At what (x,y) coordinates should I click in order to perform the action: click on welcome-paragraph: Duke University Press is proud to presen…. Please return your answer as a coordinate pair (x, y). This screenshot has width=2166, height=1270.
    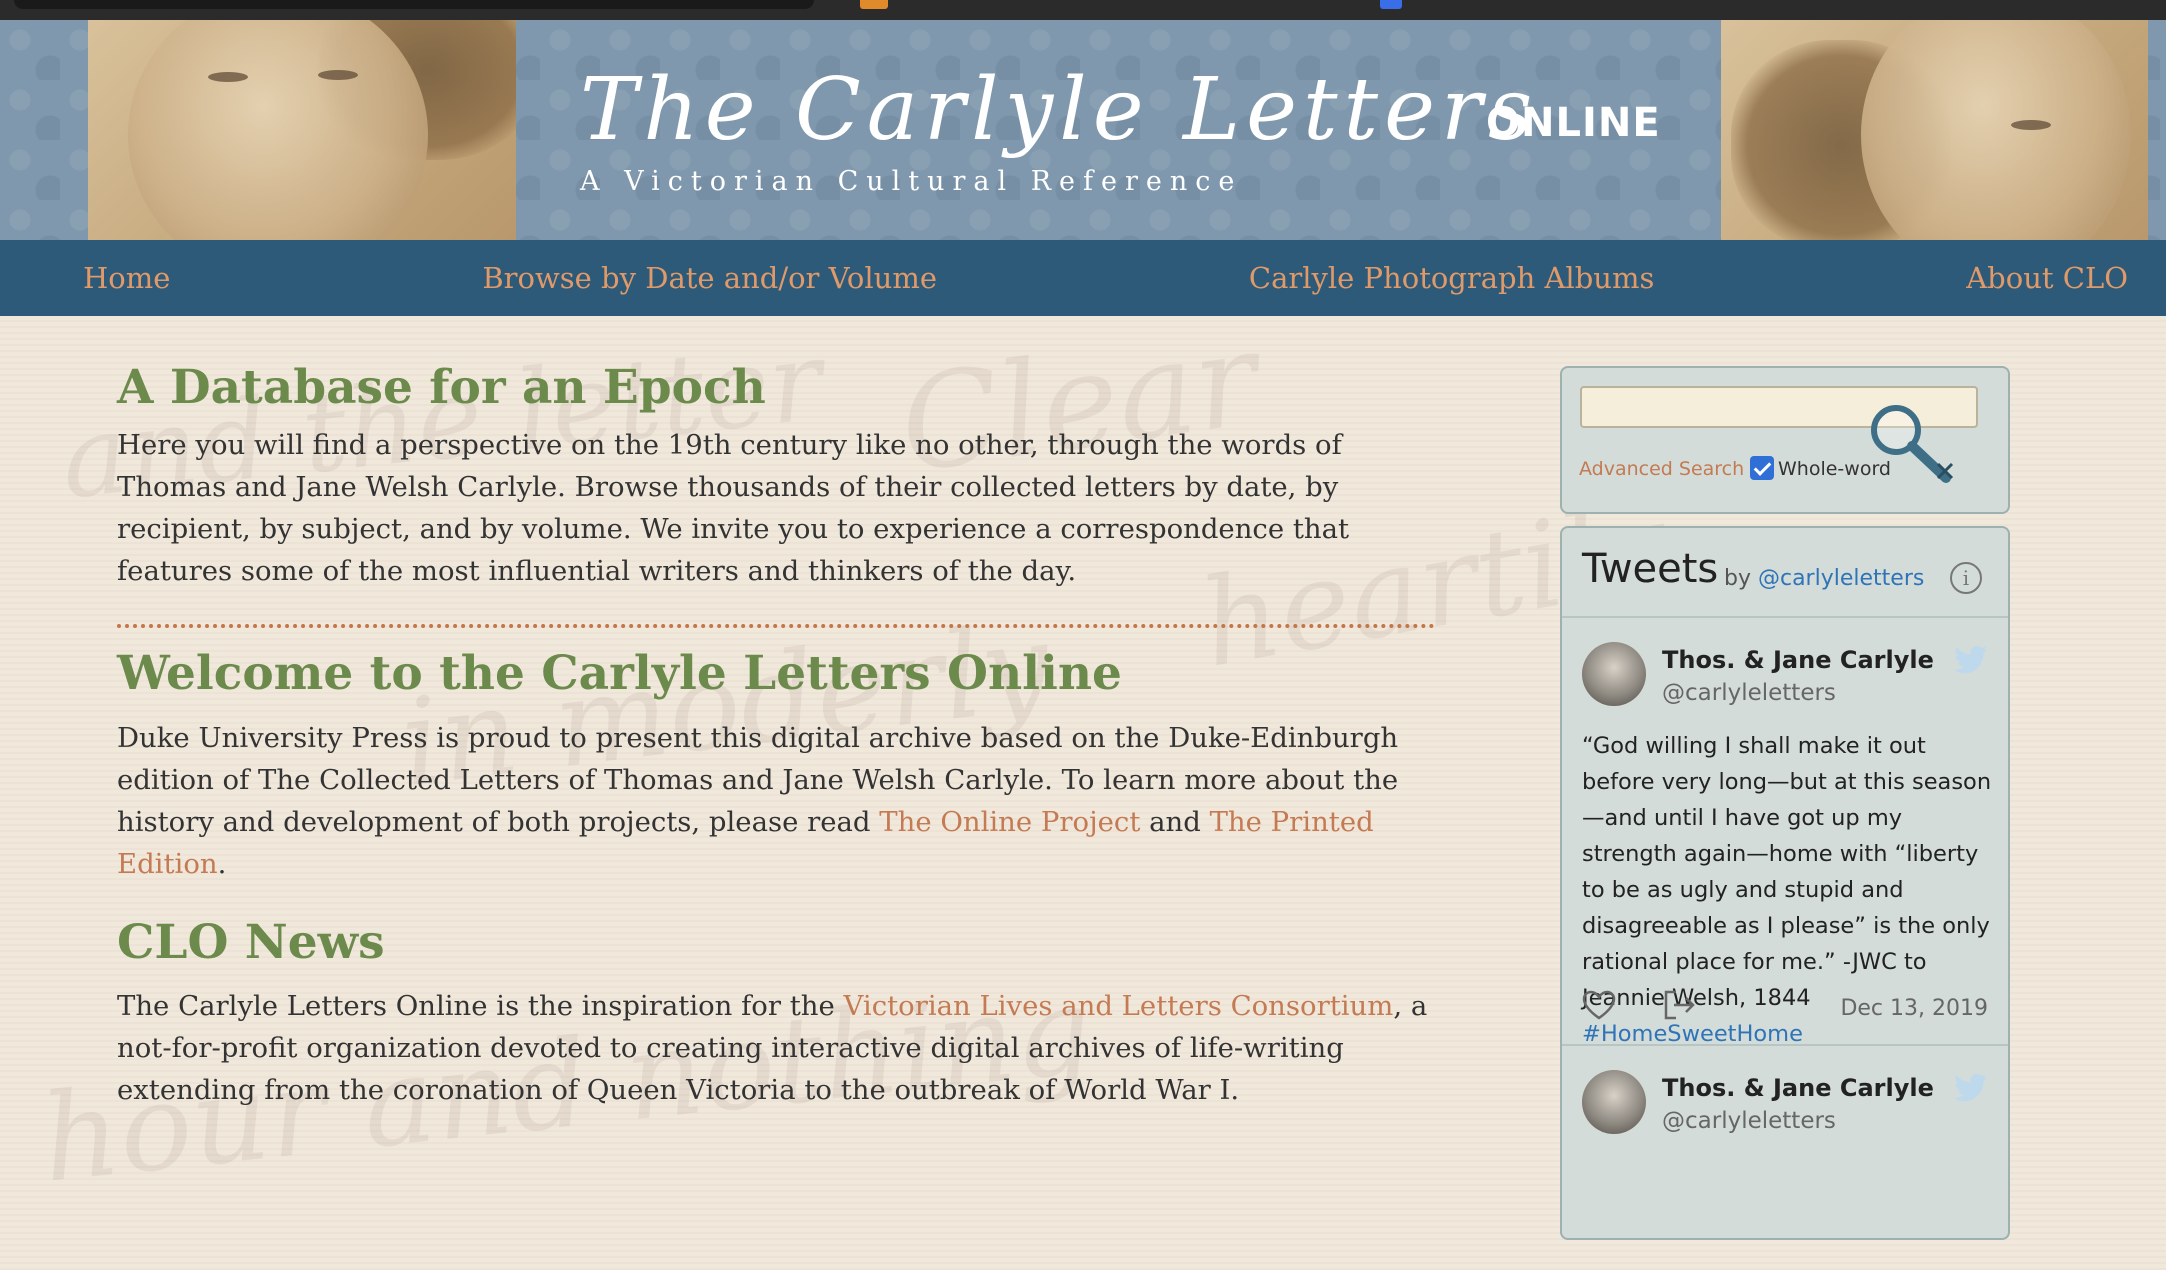
    Looking at the image, I should click on (758, 800).